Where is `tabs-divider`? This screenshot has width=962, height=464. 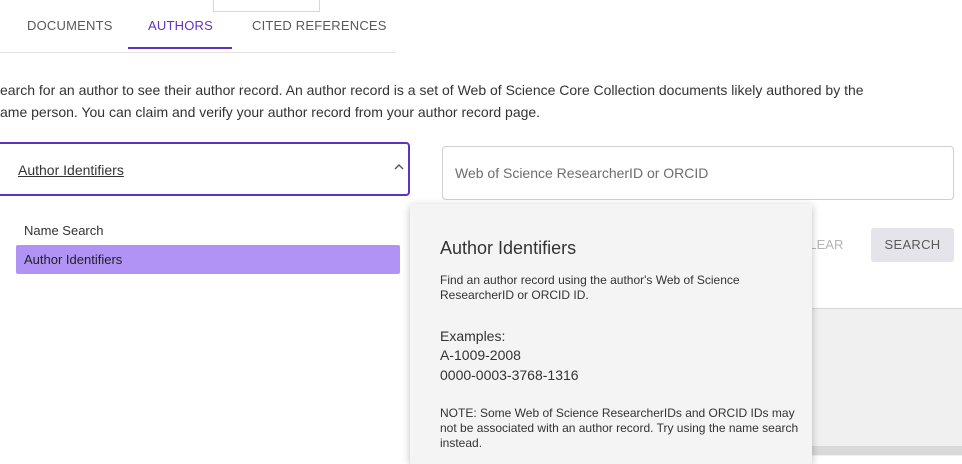 tabs-divider is located at coordinates (198, 52).